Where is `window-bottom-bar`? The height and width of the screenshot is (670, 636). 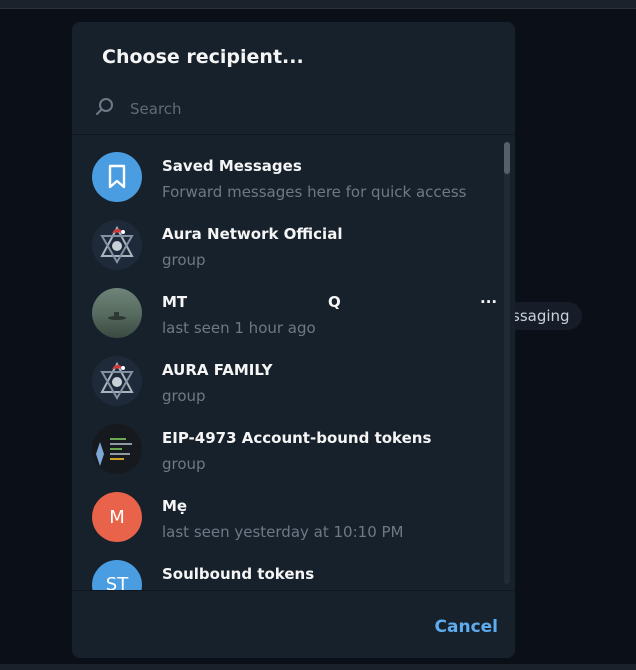 window-bottom-bar is located at coordinates (318, 667).